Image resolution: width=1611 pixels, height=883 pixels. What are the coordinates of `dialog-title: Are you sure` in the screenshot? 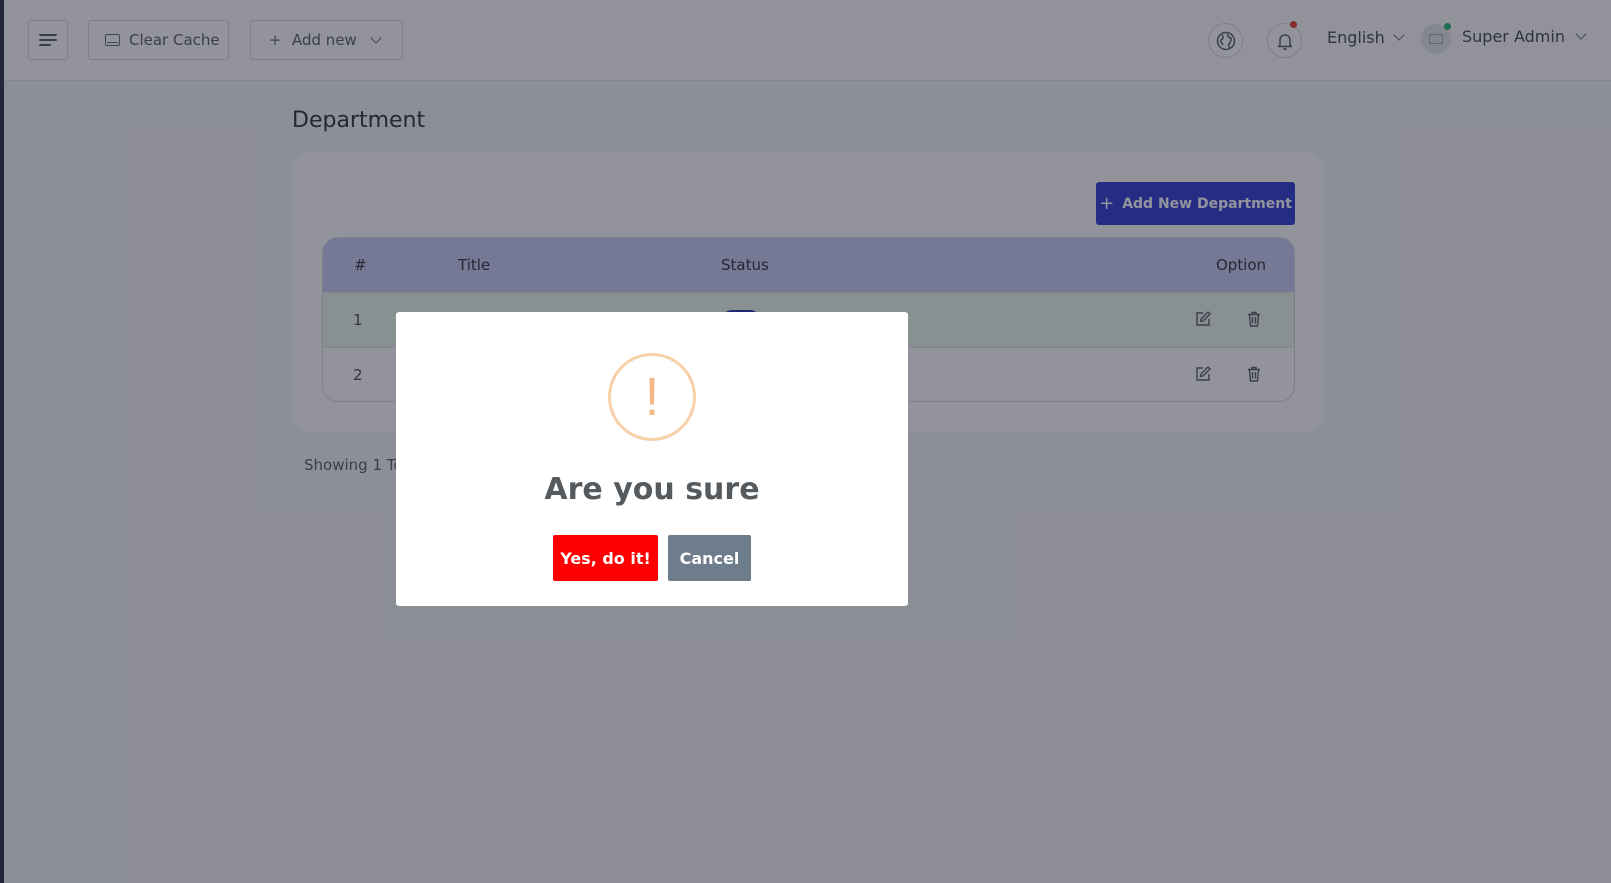 It's located at (652, 489).